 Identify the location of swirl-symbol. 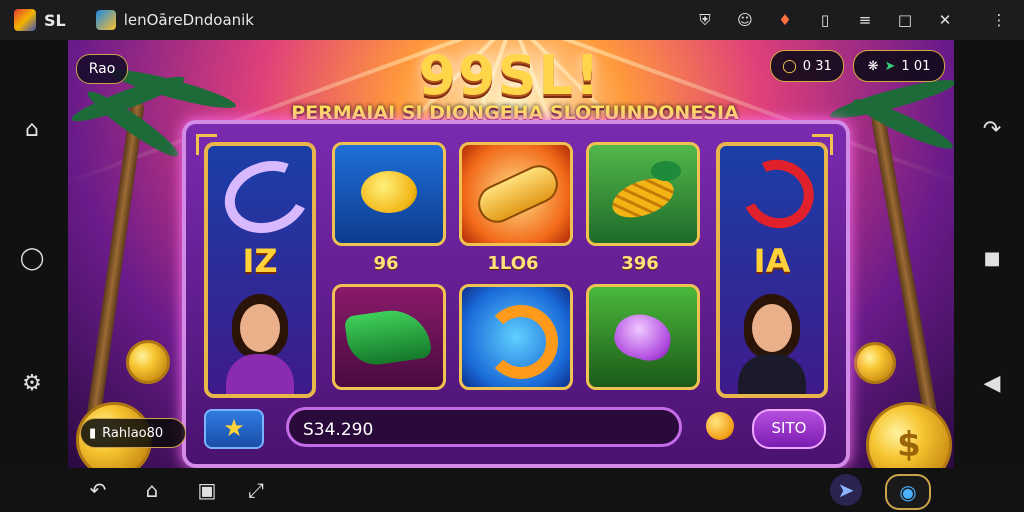
(263, 197).